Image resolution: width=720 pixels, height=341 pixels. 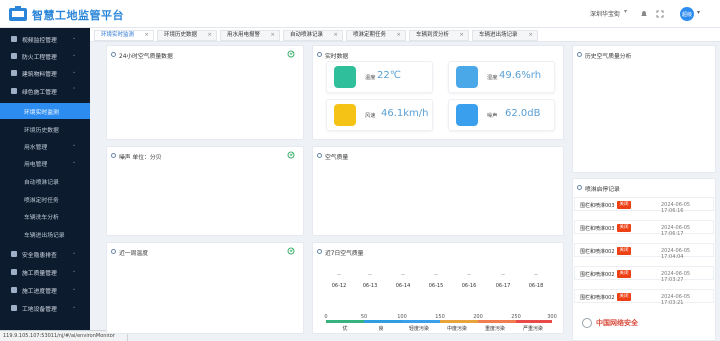 What do you see at coordinates (45, 254) in the screenshot?
I see `sidebar-item-safety: 安全隐患排查 ⌄` at bounding box center [45, 254].